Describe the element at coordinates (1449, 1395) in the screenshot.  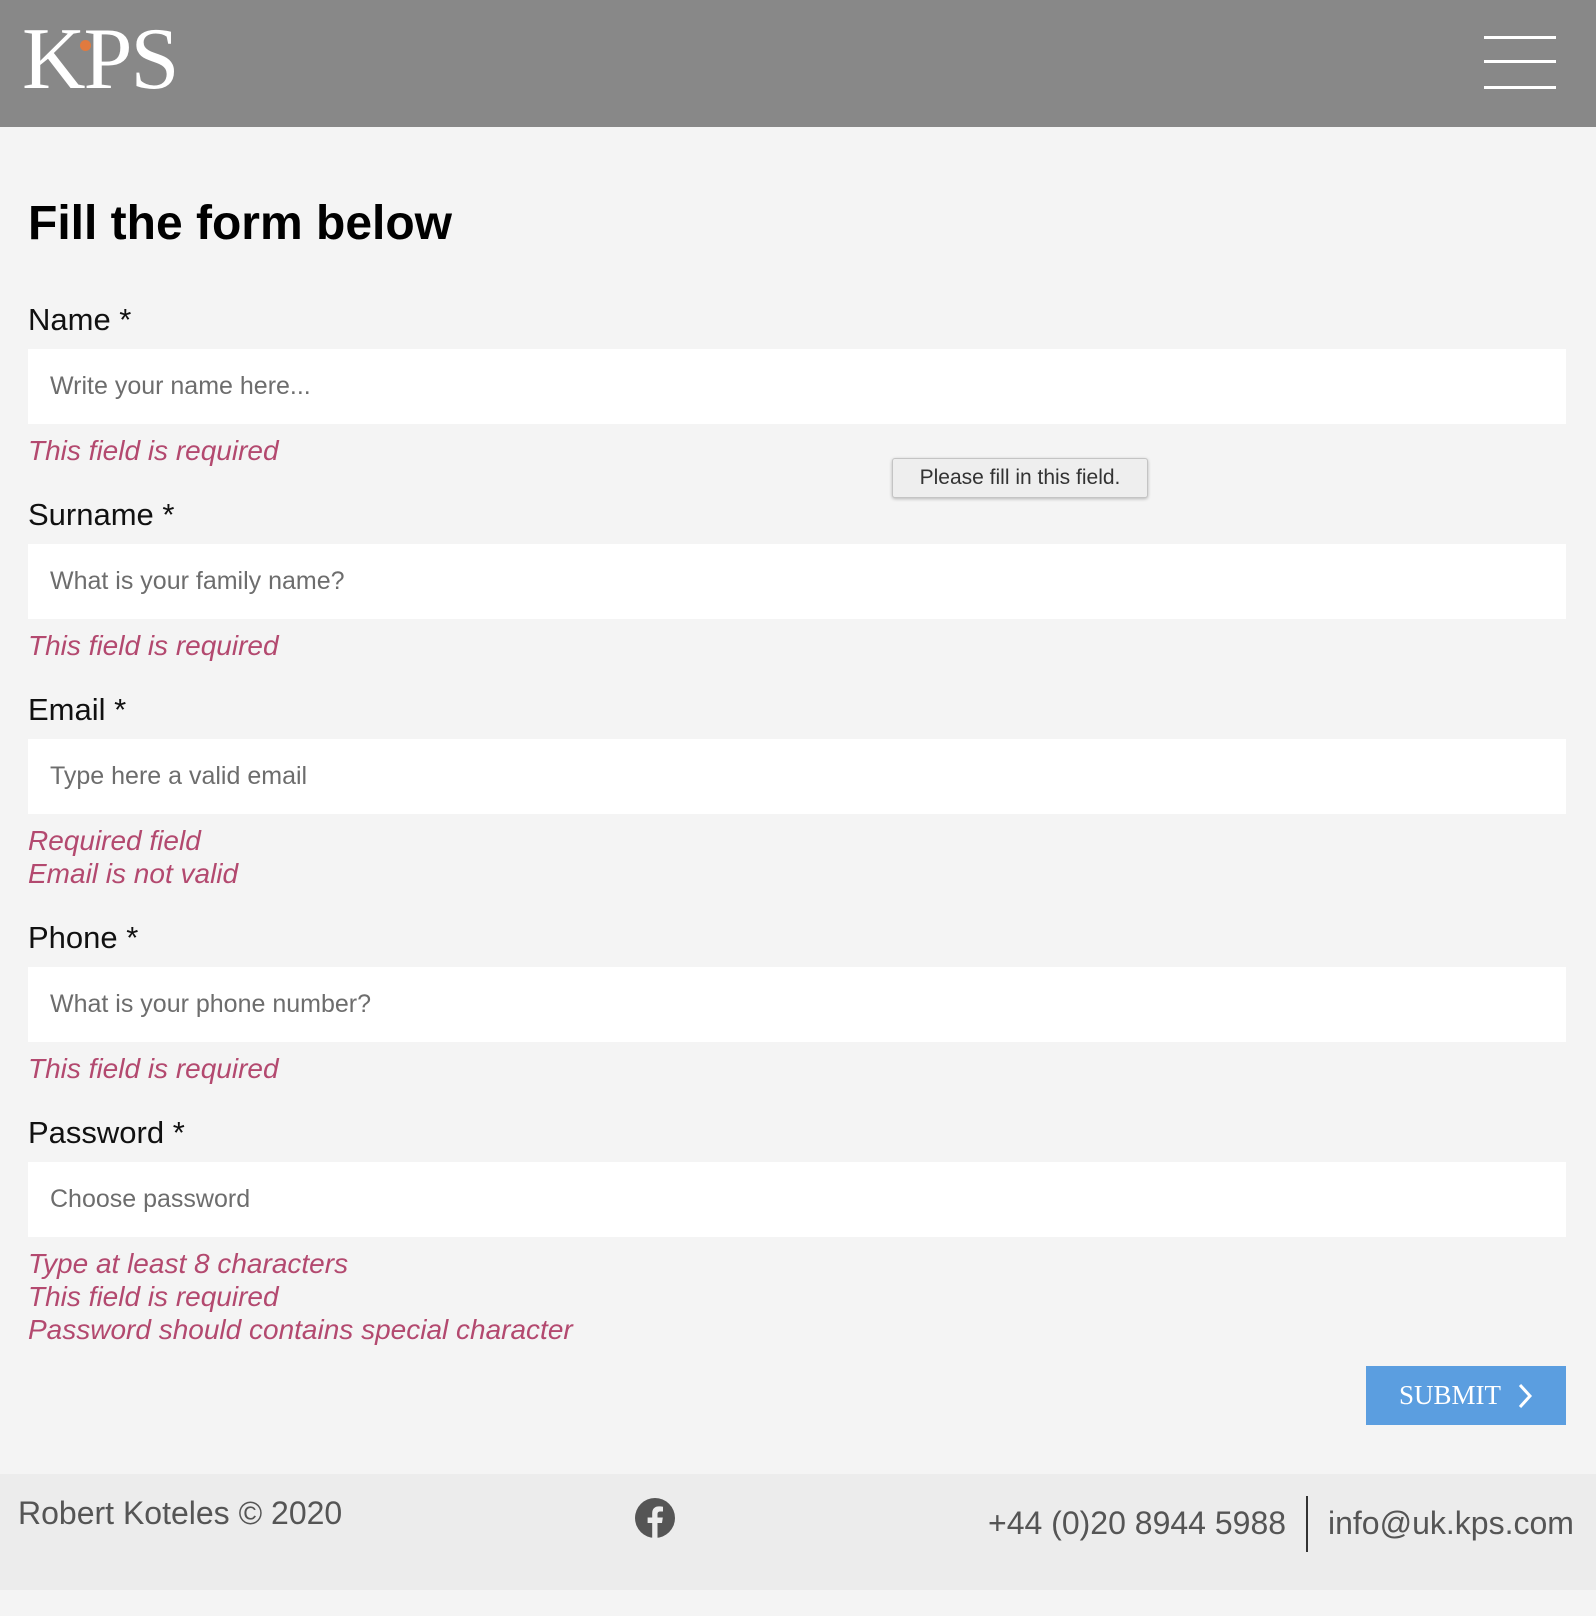
I see `submit-label: SUBMIT` at that location.